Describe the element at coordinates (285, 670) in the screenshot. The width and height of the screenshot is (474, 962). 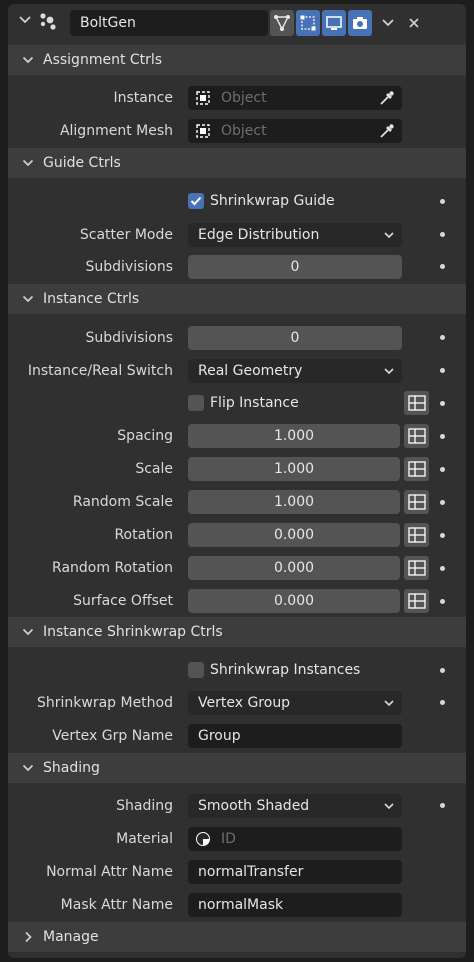
I see `shrinkwrap-instances-label: Shrinkwrap Instances` at that location.